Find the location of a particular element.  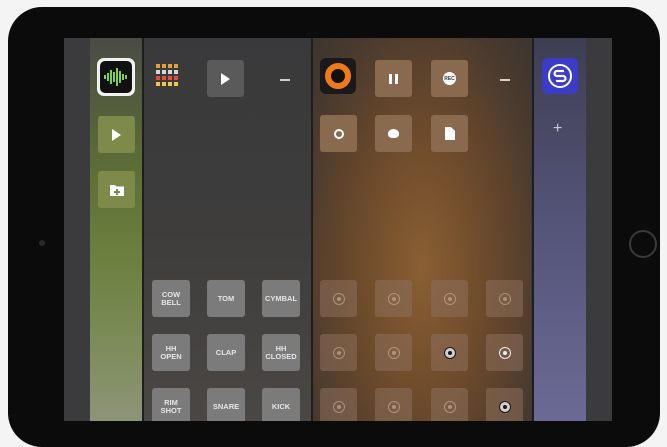

recorder-app-icon is located at coordinates (338, 76).